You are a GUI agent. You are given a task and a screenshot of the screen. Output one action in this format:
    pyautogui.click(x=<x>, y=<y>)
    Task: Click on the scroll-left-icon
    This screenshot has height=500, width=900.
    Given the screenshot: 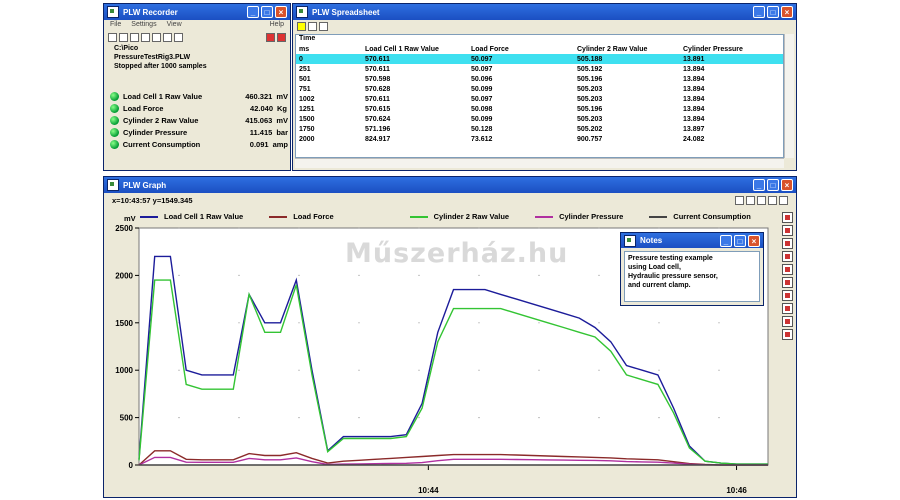 What is the action you would take?
    pyautogui.click(x=761, y=200)
    